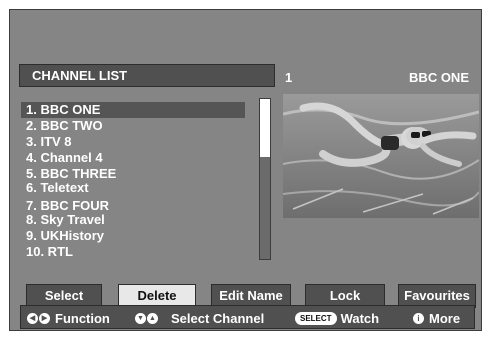 The height and width of the screenshot is (341, 484). What do you see at coordinates (82, 318) in the screenshot?
I see `function-label: Function` at bounding box center [82, 318].